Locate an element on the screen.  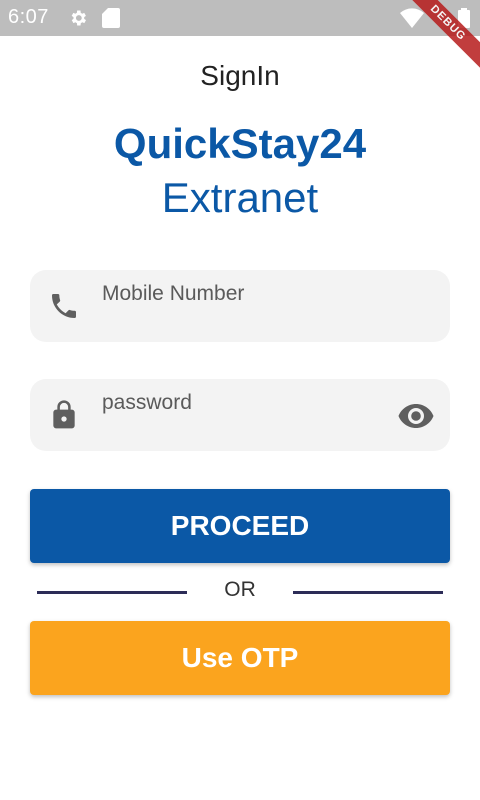
status-bar: 6:07 is located at coordinates (240, 18).